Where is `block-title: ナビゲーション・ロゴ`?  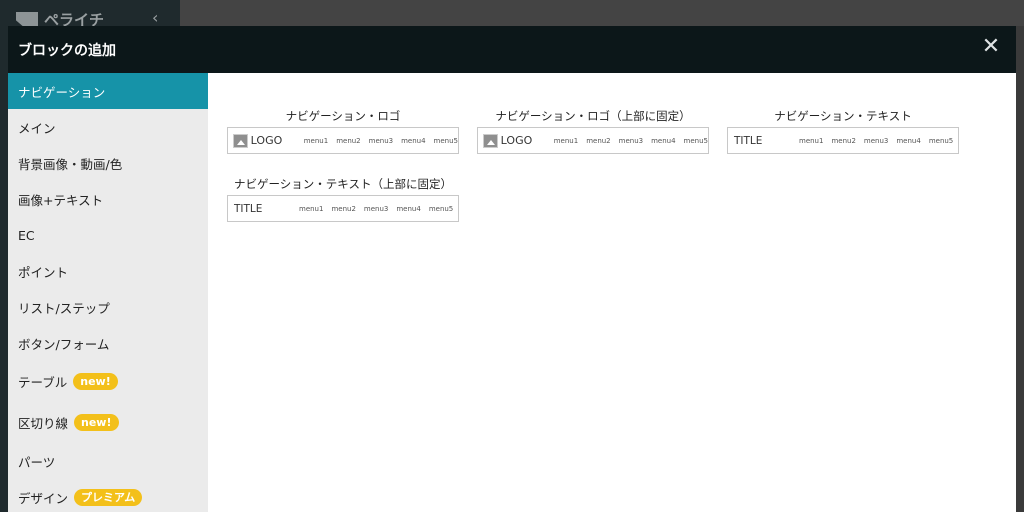 block-title: ナビゲーション・ロゴ is located at coordinates (343, 116).